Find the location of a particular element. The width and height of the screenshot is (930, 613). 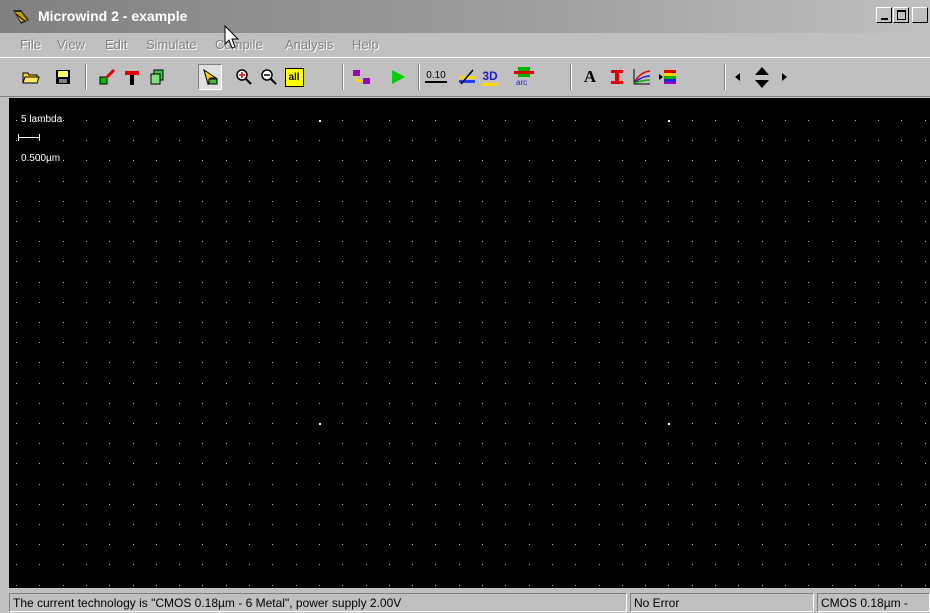

title-bar: Microwind 2 - example is located at coordinates (465, 16).